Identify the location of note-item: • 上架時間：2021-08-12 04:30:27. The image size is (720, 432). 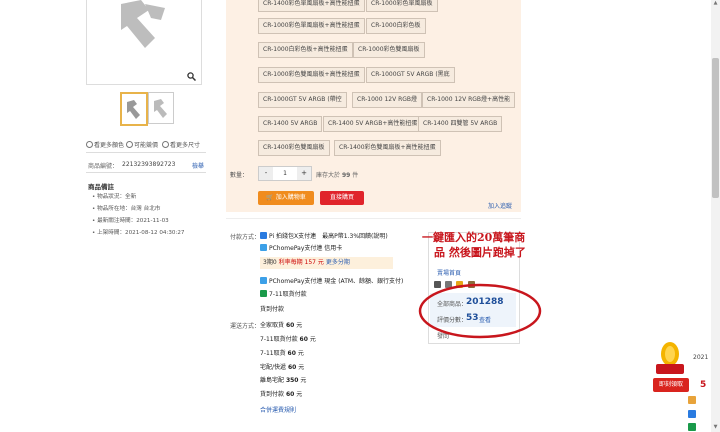
(138, 233).